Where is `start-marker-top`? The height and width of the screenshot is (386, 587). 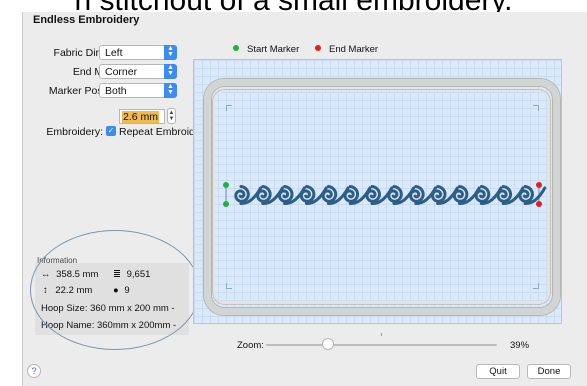
start-marker-top is located at coordinates (226, 185).